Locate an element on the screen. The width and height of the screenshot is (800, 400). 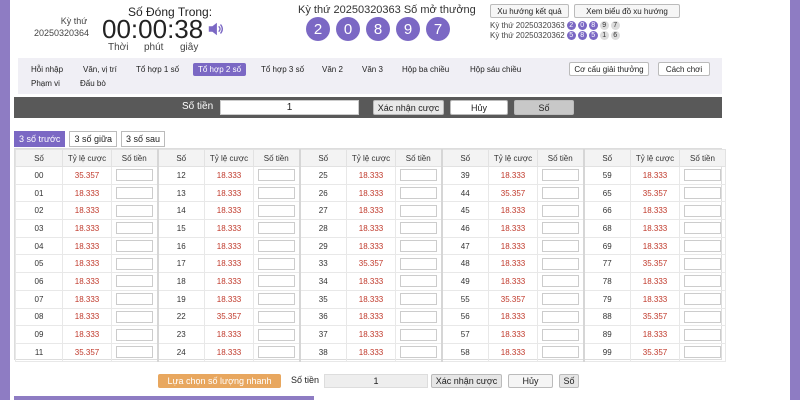
tab-first-three: 3 số trước is located at coordinates (40, 139).